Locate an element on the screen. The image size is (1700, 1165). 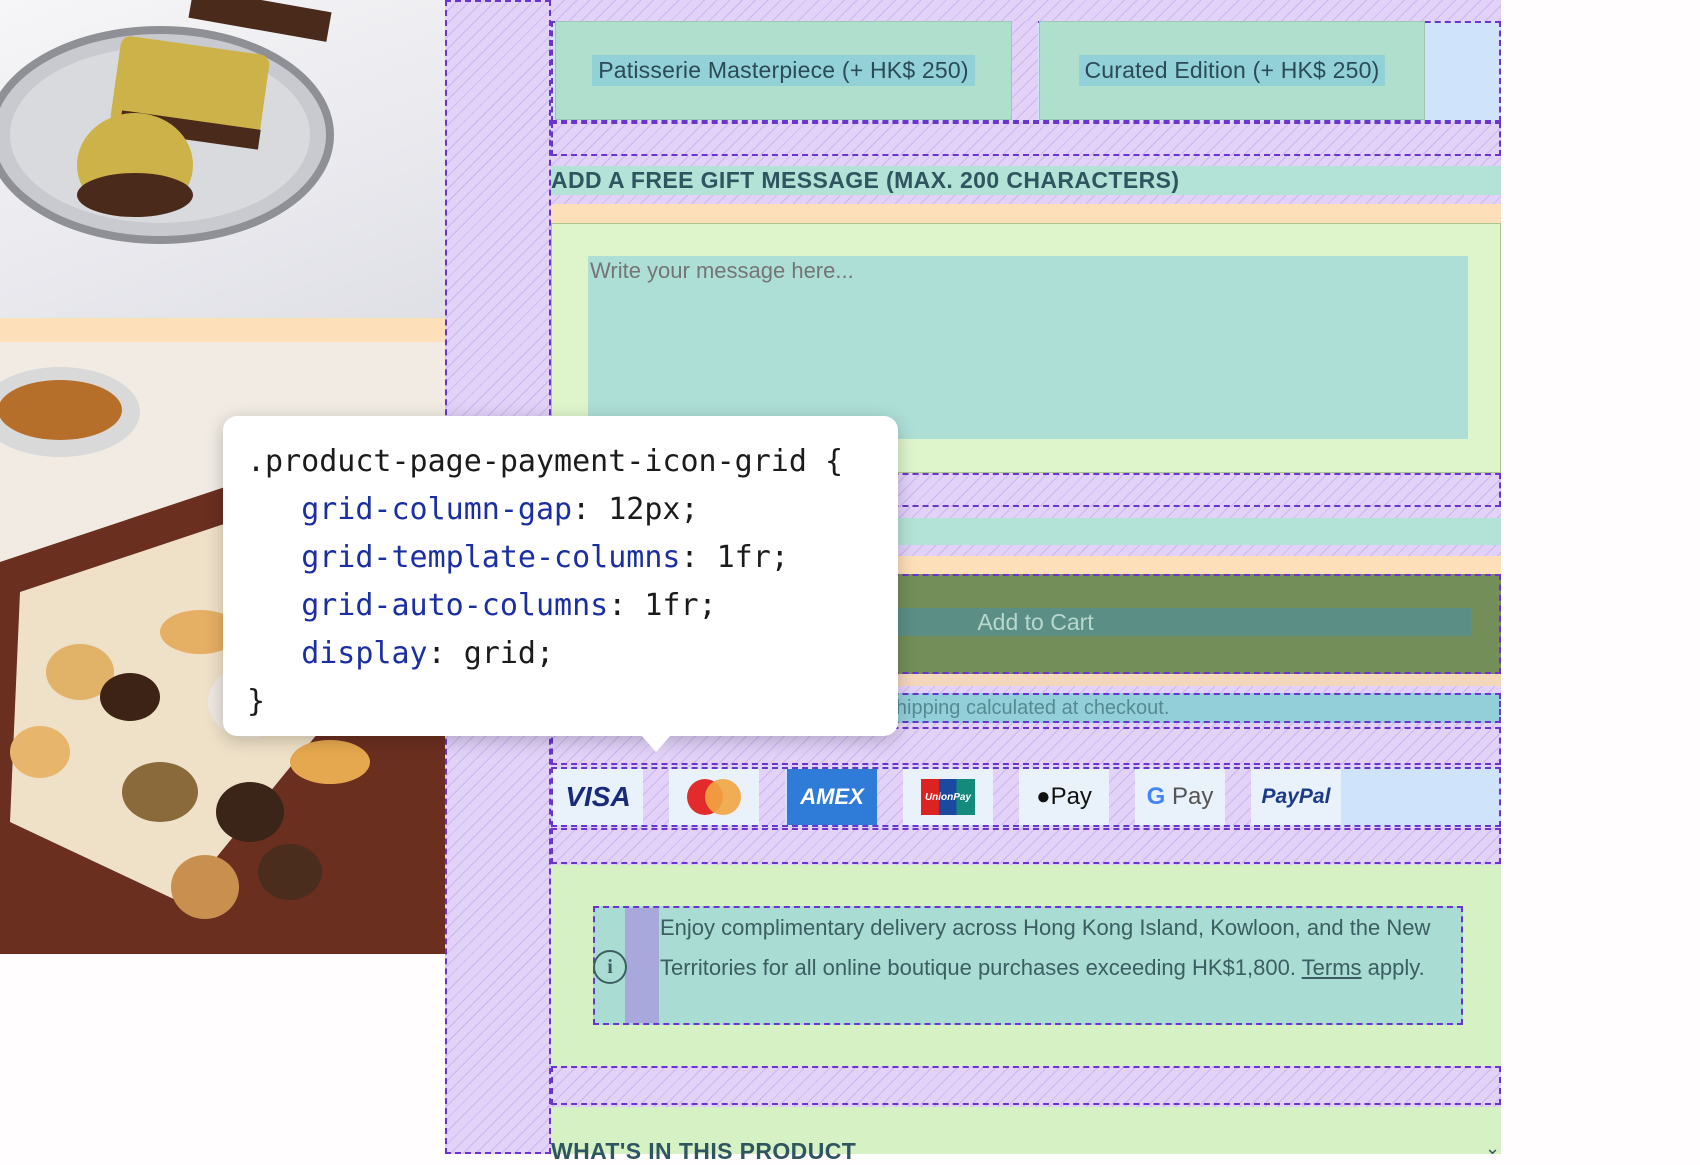
unionpay-icon: UnionPay is located at coordinates (948, 797).